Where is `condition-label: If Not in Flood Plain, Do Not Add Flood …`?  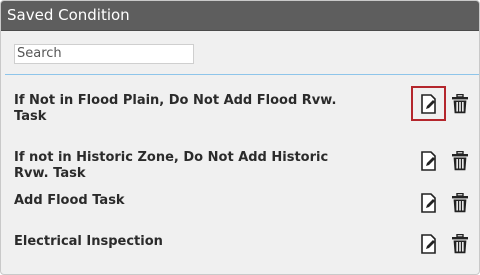 condition-label: If Not in Flood Plain, Do Not Add Flood … is located at coordinates (184, 109).